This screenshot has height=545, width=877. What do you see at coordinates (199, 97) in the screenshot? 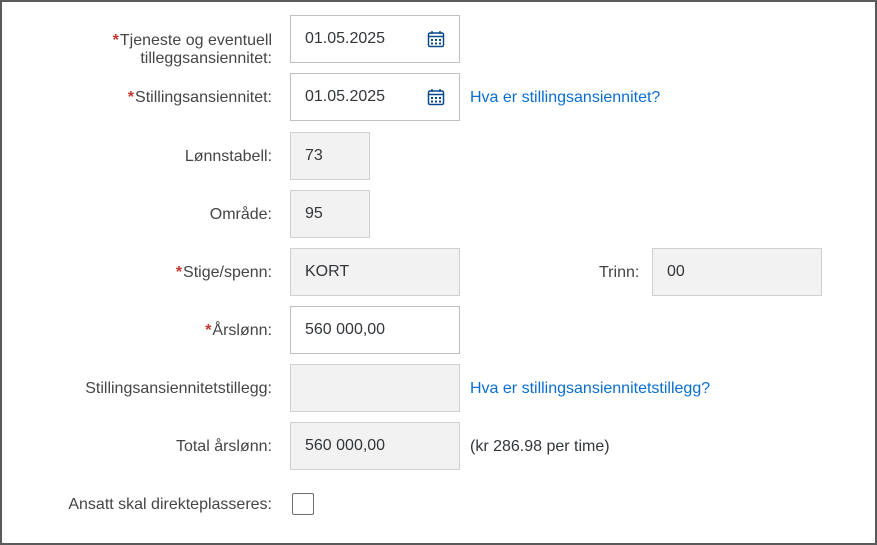
I see `position-seniority-label: *Stillingsansiennitet:` at bounding box center [199, 97].